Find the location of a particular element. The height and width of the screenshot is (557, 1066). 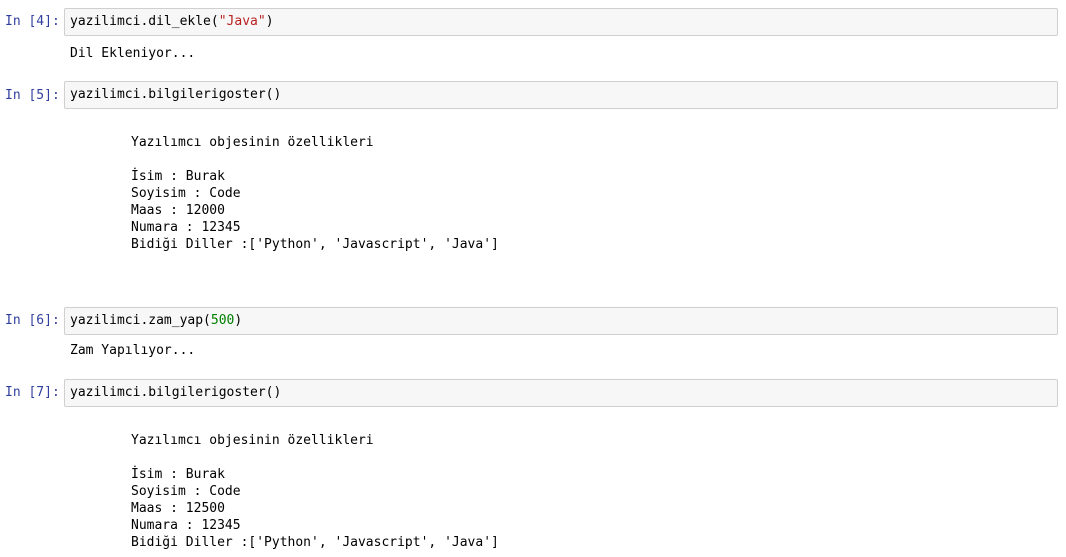

input-prompt: In [7]: is located at coordinates (32, 392).